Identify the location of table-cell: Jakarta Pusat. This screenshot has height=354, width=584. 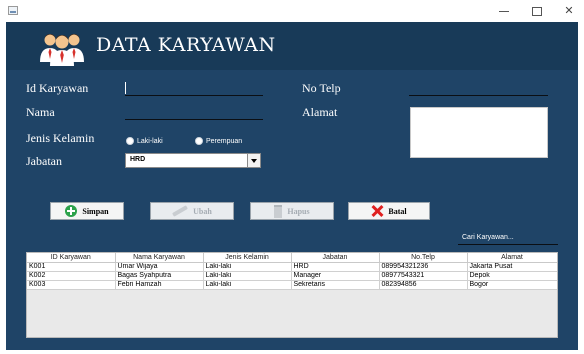
(512, 267).